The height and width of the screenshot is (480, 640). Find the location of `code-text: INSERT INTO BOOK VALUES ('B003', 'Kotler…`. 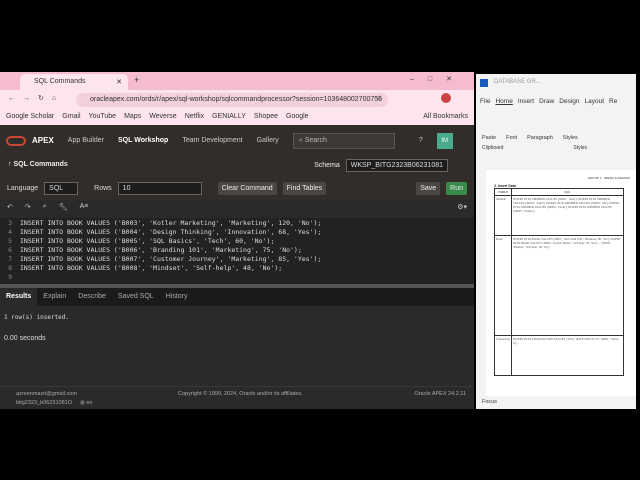

code-text: INSERT INTO BOOK VALUES ('B003', 'Kotler… is located at coordinates (171, 223).